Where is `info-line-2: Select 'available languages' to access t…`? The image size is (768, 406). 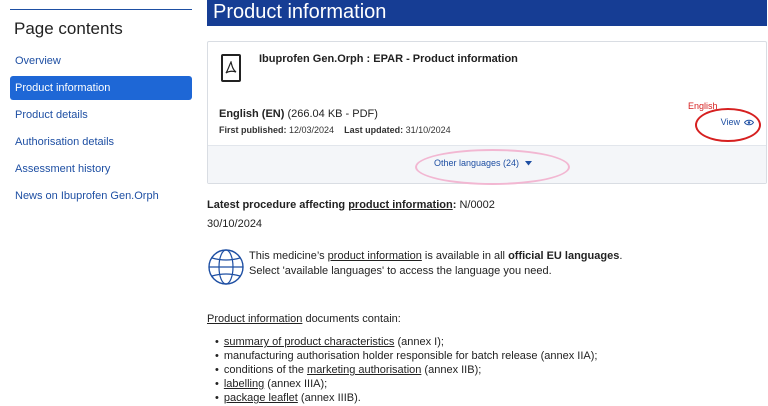
info-line-2: Select 'available languages' to access t… is located at coordinates (400, 271).